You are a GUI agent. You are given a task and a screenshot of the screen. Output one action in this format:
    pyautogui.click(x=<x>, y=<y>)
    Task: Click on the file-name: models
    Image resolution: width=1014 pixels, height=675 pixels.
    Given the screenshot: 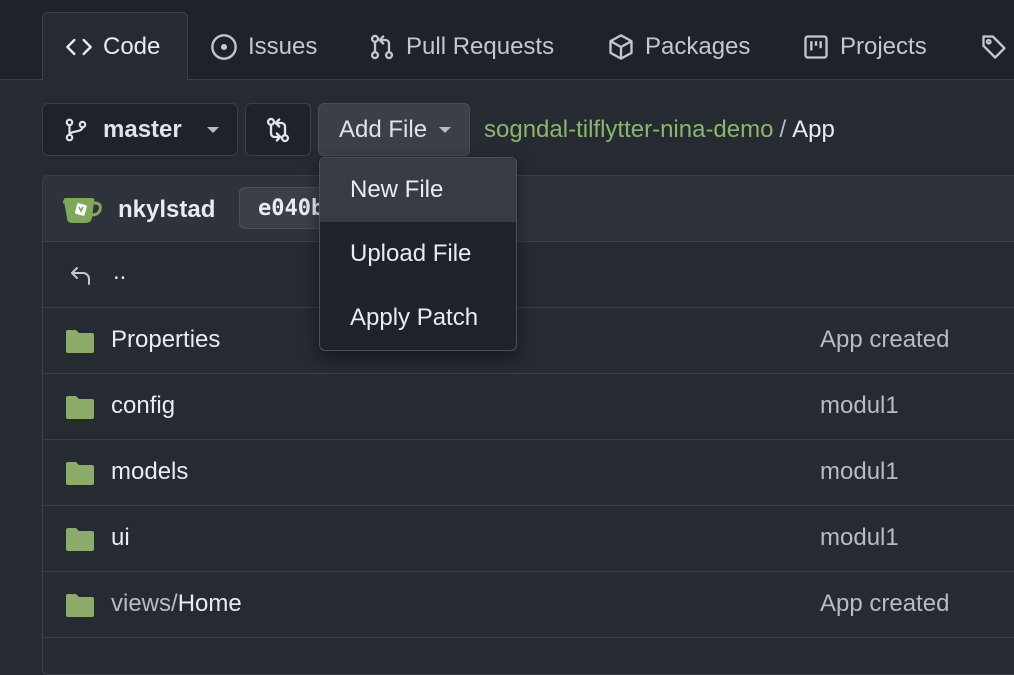 What is the action you would take?
    pyautogui.click(x=149, y=472)
    